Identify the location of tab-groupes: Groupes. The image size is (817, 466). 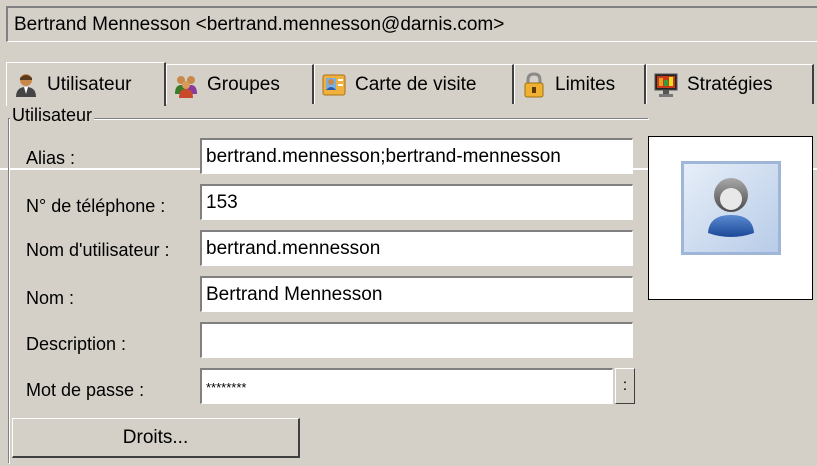
(240, 84).